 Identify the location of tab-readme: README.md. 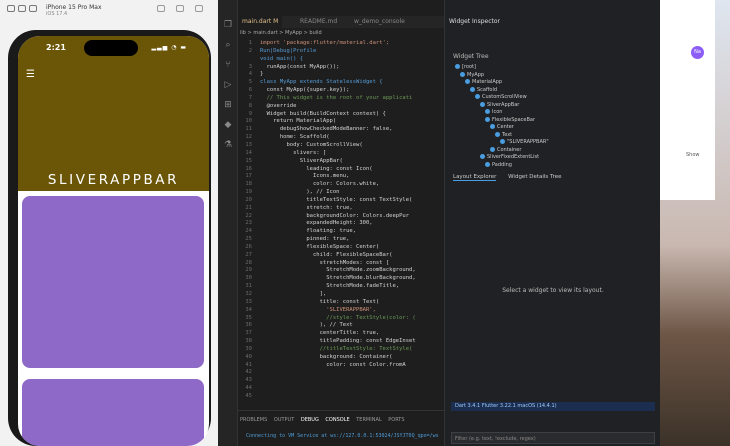
(318, 22).